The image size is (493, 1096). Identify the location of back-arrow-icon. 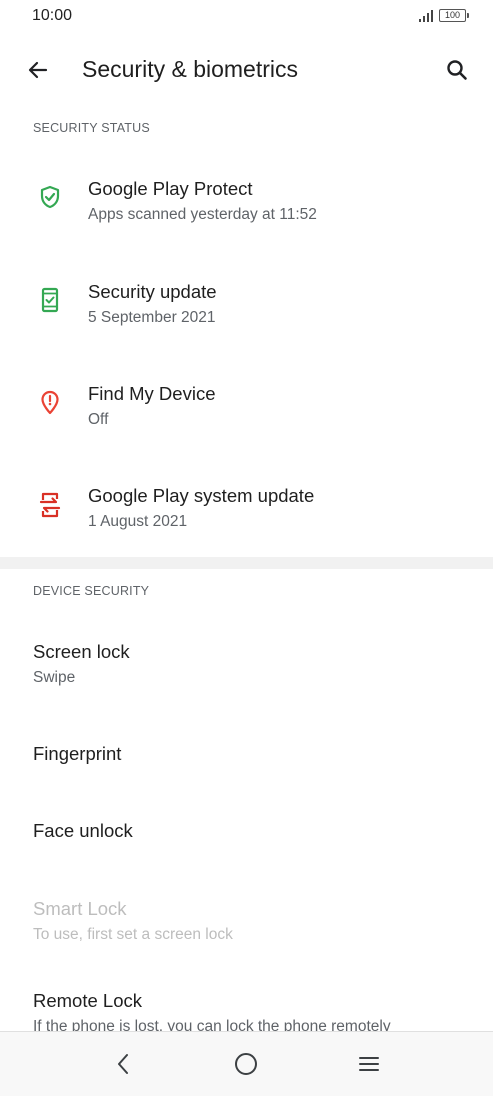
(38, 70).